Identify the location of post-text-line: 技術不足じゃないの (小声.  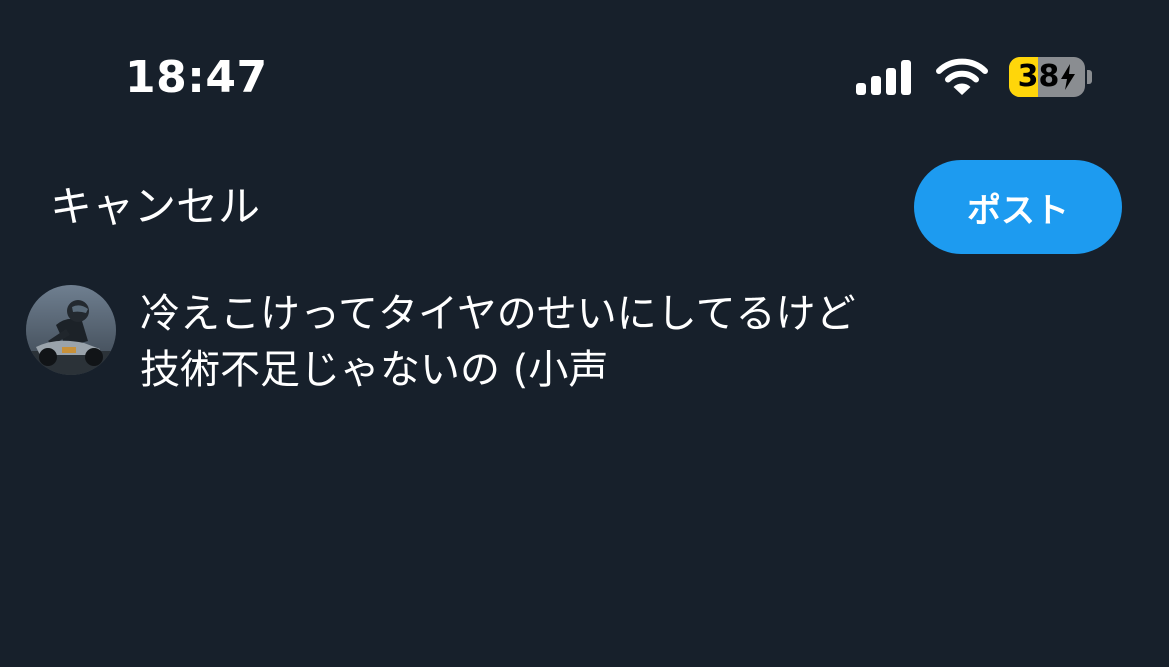
(374, 370).